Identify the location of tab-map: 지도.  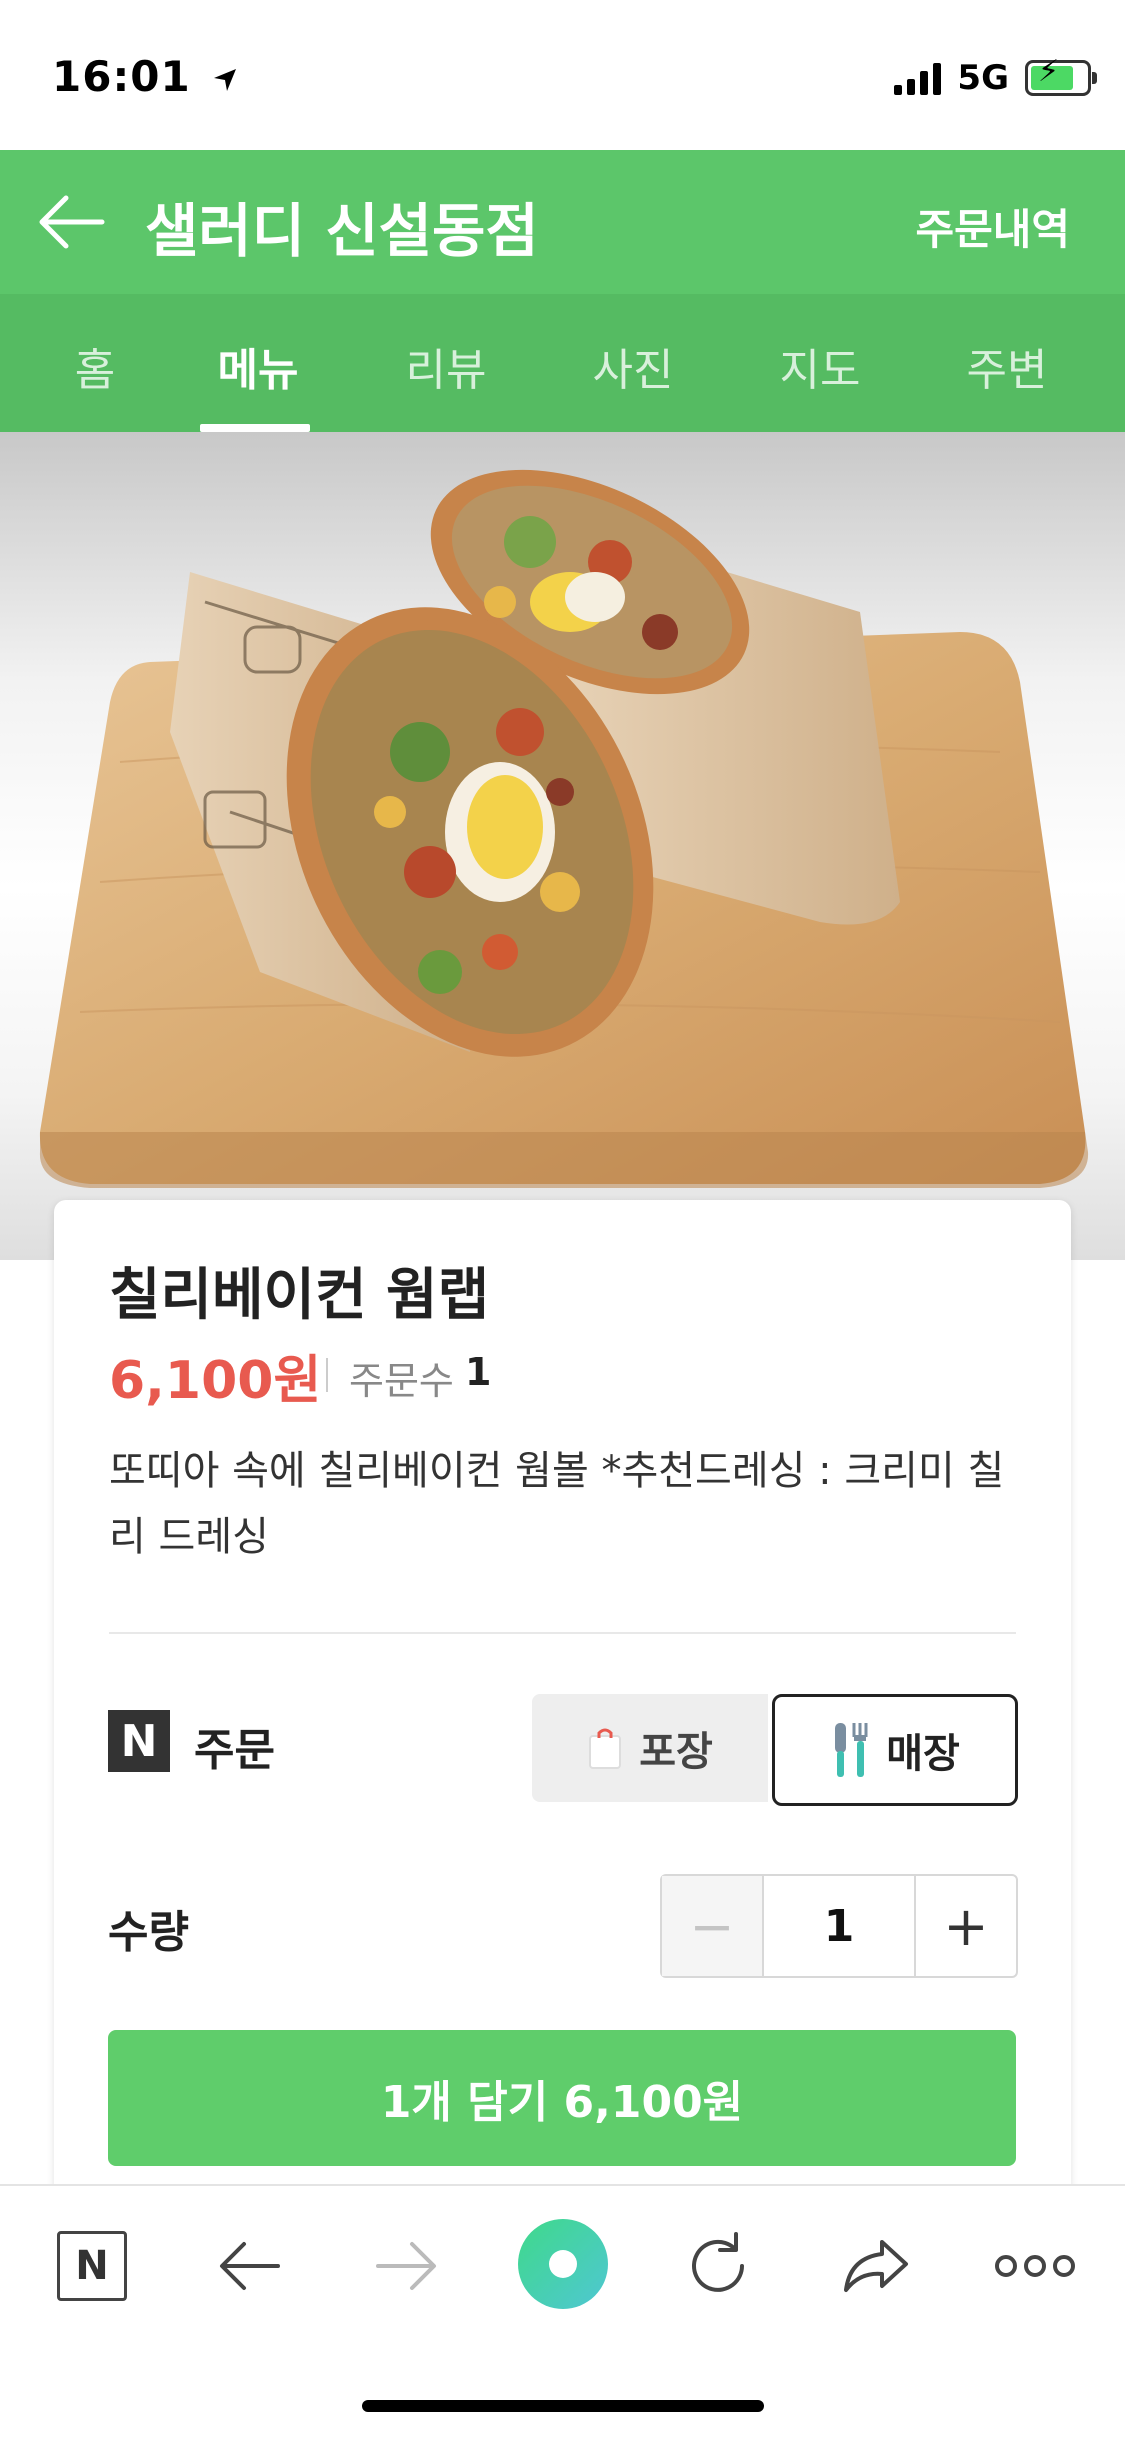
(820, 366).